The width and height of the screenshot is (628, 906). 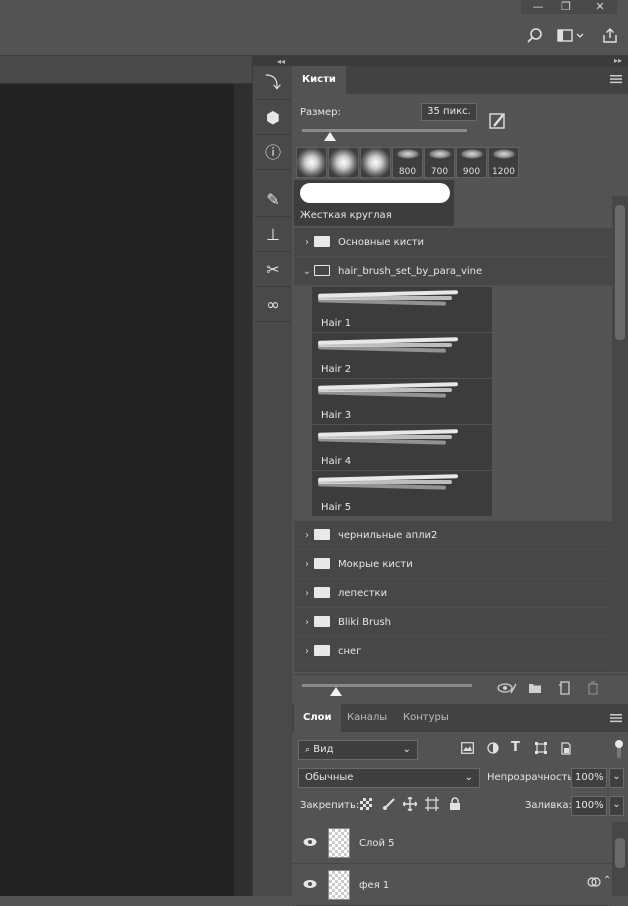 What do you see at coordinates (455, 805) in the screenshot?
I see `lock-all-icon` at bounding box center [455, 805].